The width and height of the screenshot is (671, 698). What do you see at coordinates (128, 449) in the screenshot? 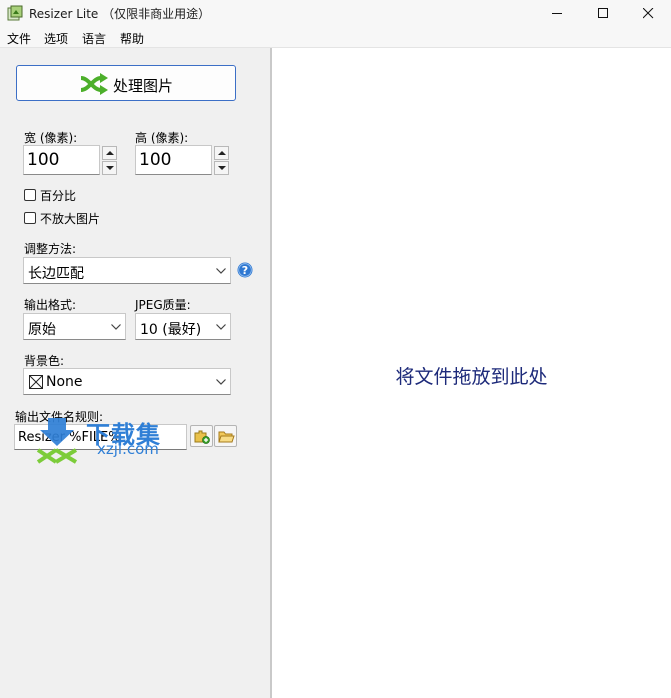
I see `watermark-url: xzji.com` at bounding box center [128, 449].